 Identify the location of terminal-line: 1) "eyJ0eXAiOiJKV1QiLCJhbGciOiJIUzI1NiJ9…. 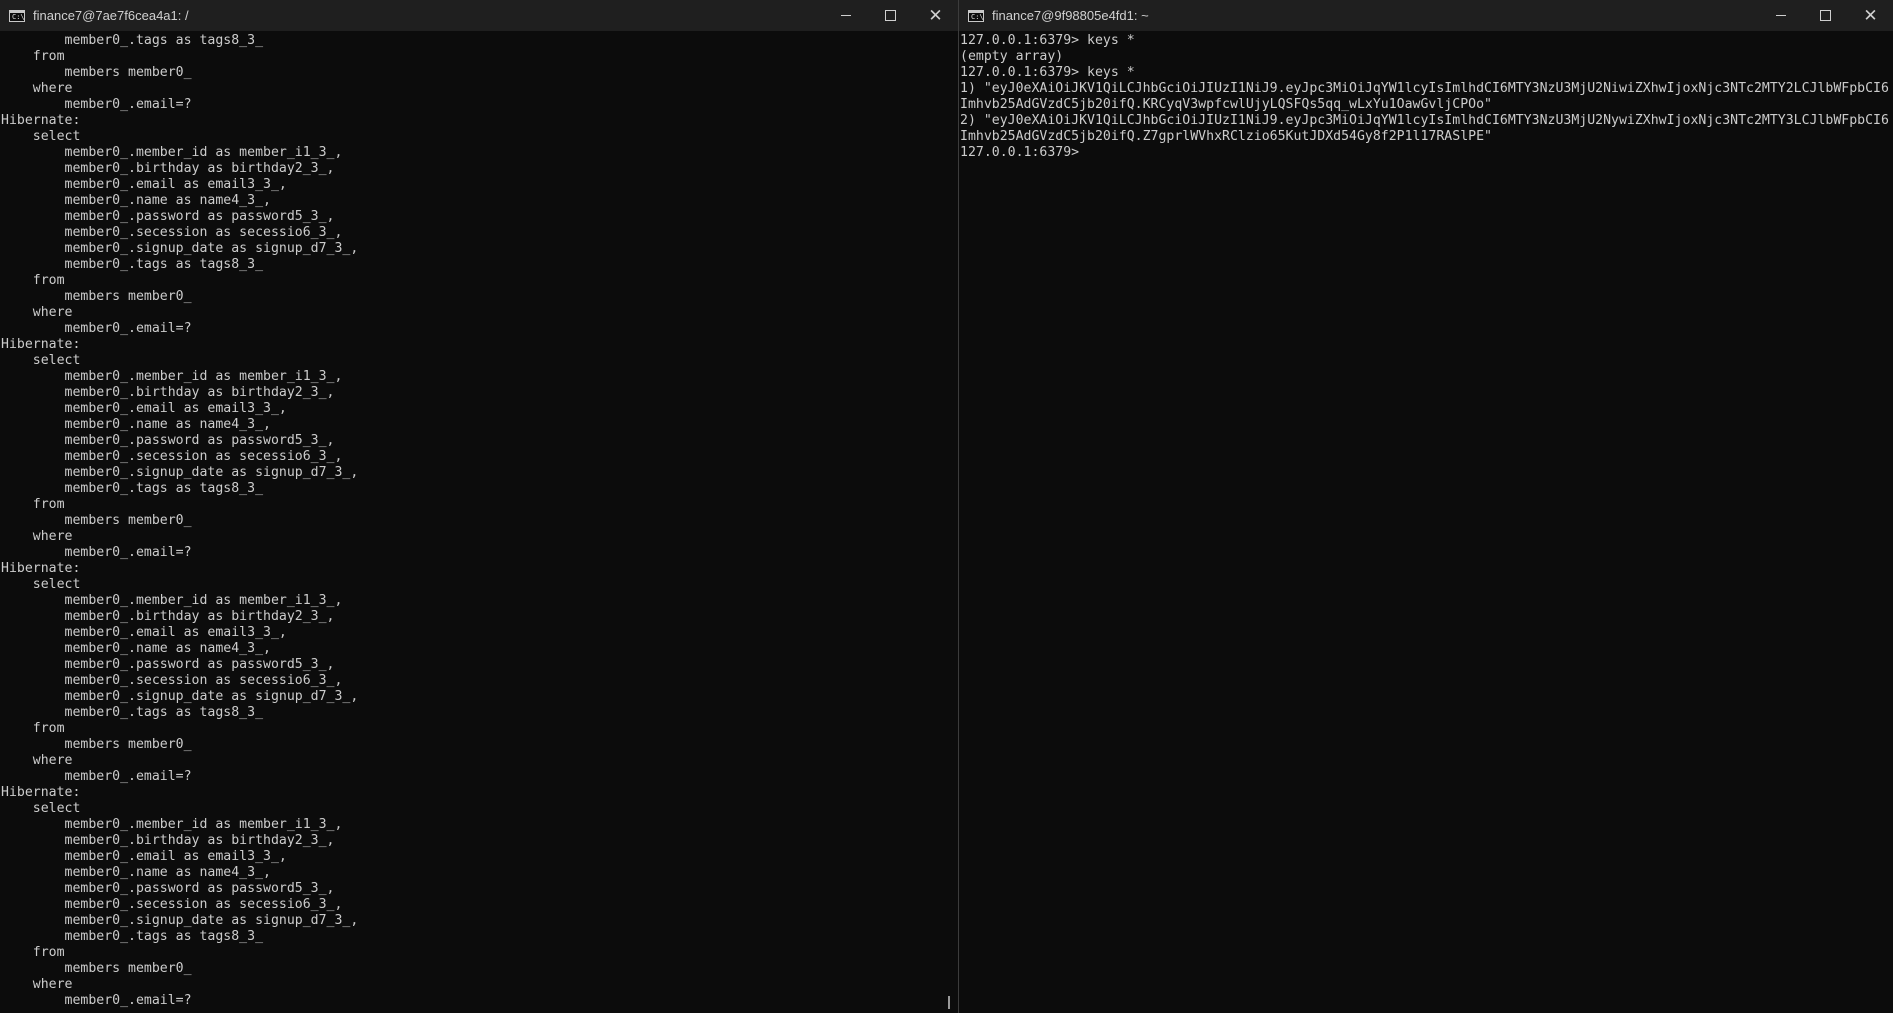
(1424, 88).